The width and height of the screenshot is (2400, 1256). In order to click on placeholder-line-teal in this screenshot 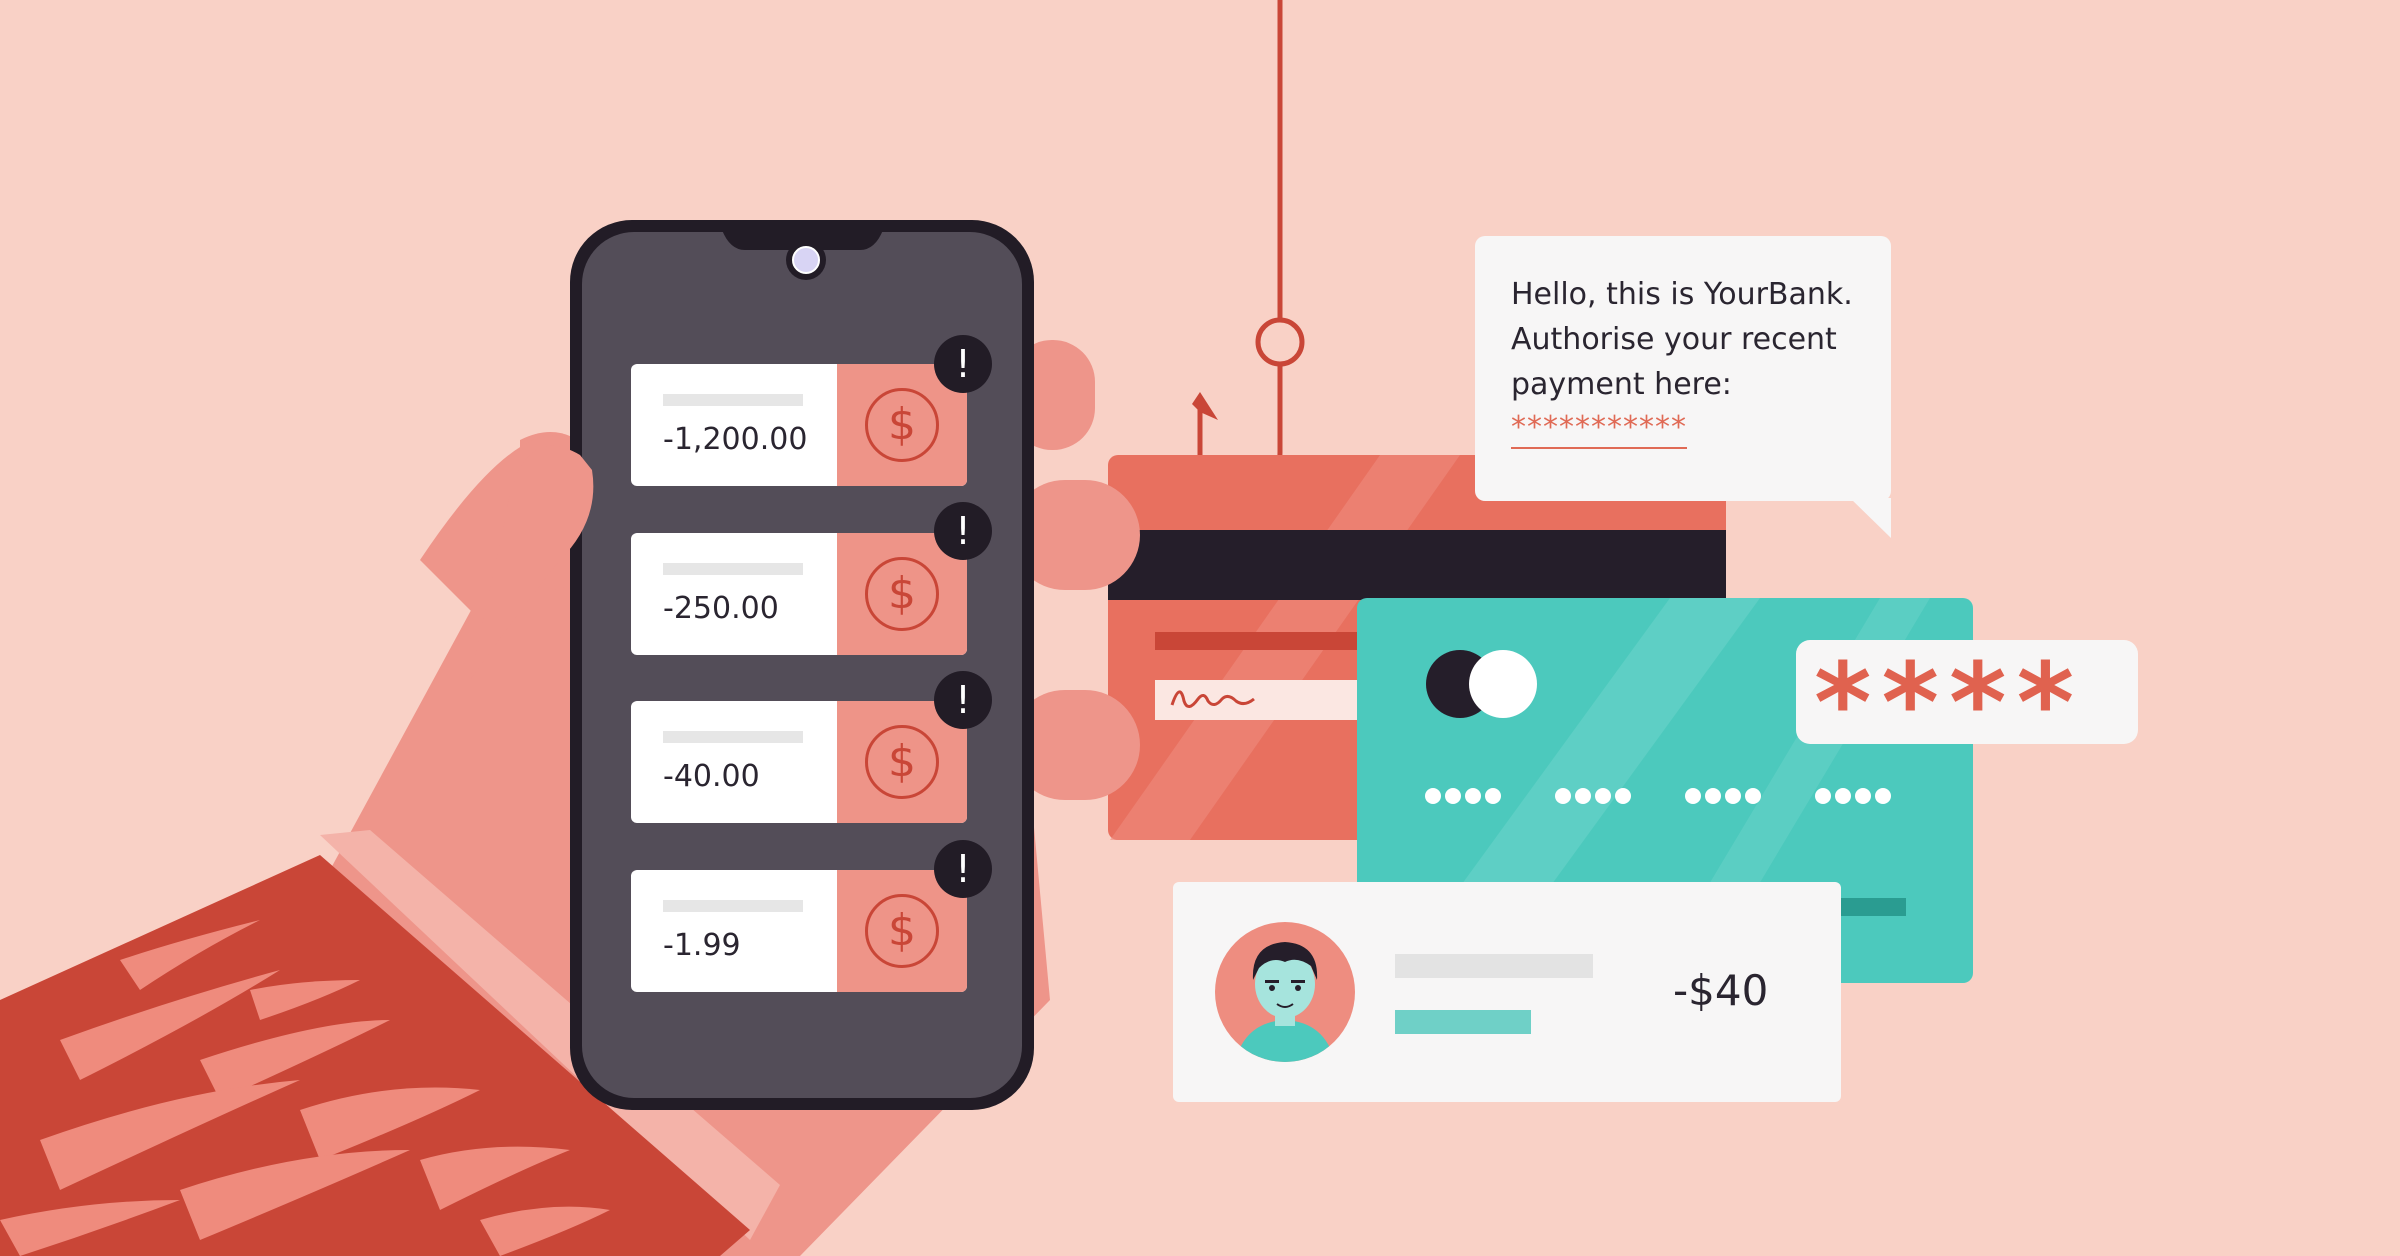, I will do `click(1463, 1022)`.